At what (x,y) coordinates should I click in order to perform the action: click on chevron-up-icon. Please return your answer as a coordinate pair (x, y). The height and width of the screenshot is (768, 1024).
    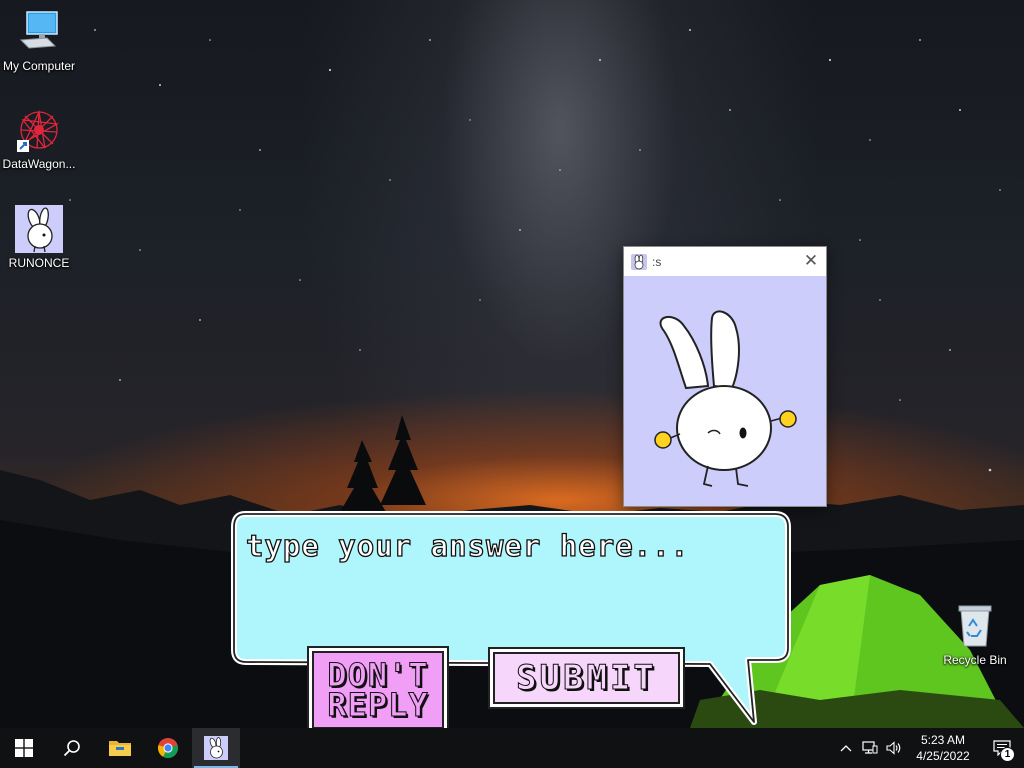
    Looking at the image, I should click on (846, 748).